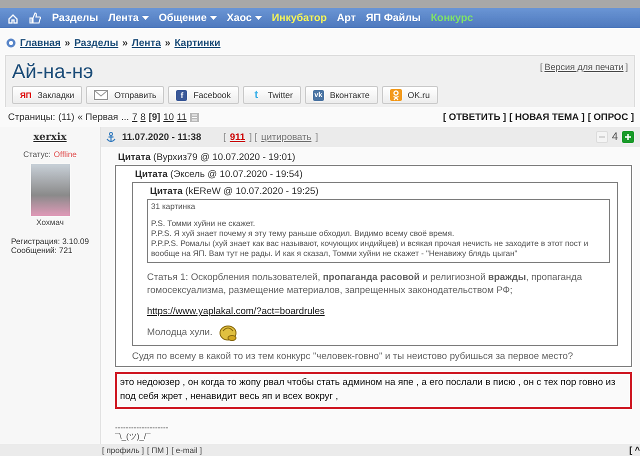 The image size is (640, 456). I want to click on envelope-icon, so click(101, 95).